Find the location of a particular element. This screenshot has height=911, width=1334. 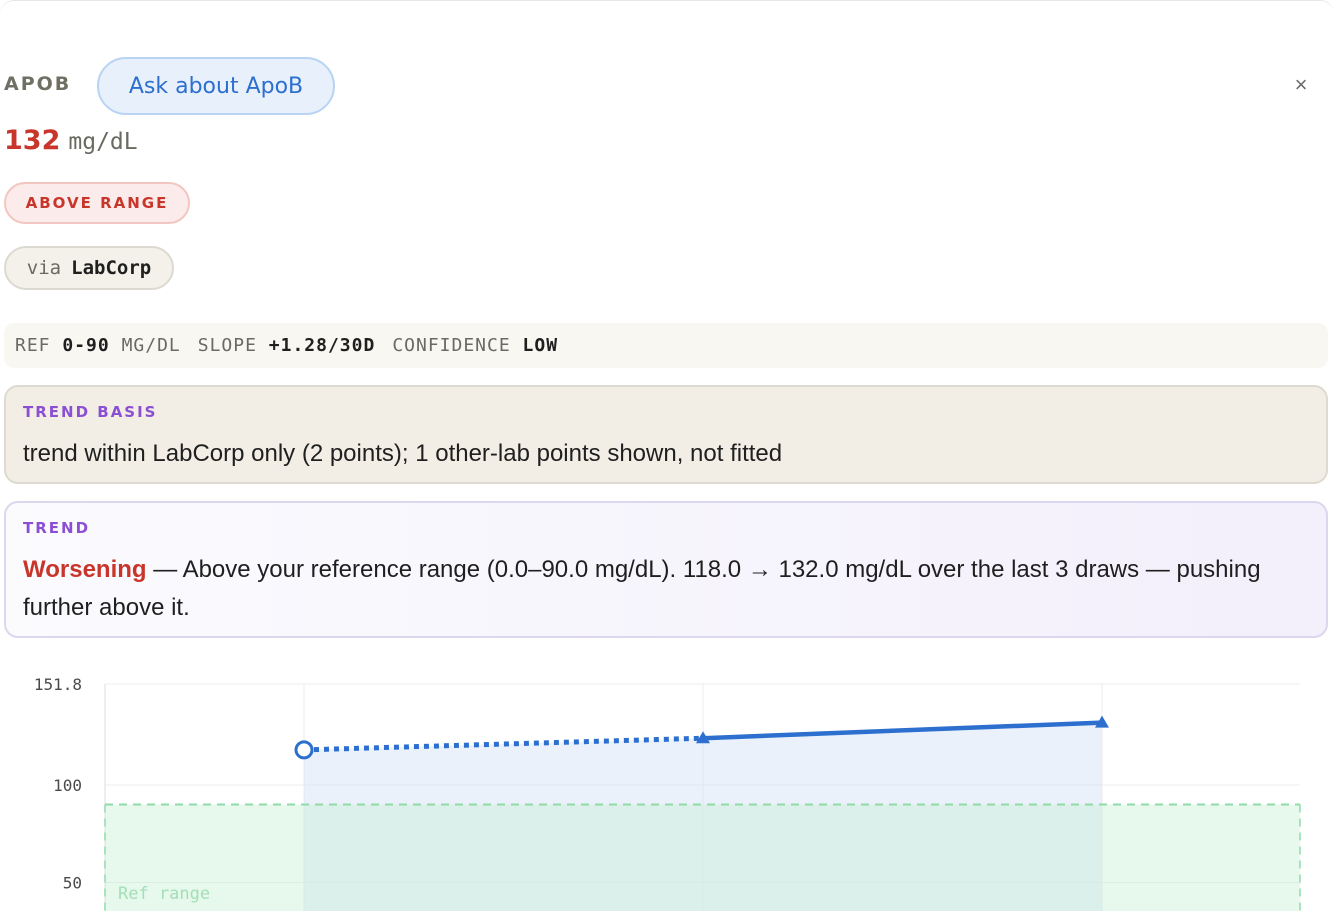

trend-basis-title: TREND BASIS is located at coordinates (90, 412).